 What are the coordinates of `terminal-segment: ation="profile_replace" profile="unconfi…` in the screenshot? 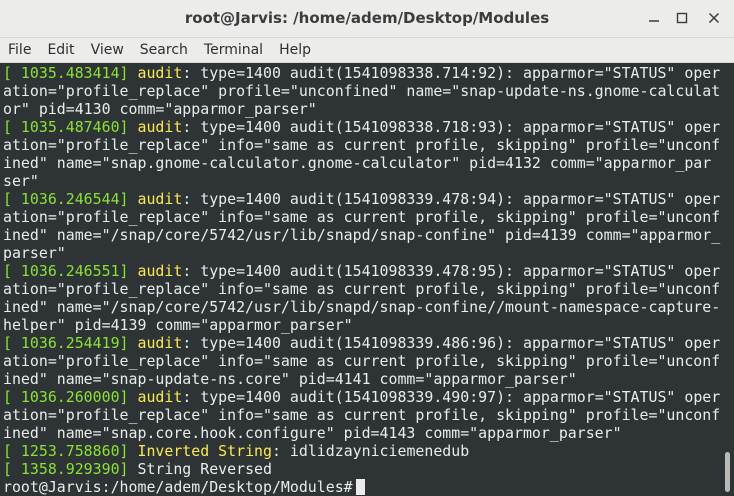 It's located at (362, 91).